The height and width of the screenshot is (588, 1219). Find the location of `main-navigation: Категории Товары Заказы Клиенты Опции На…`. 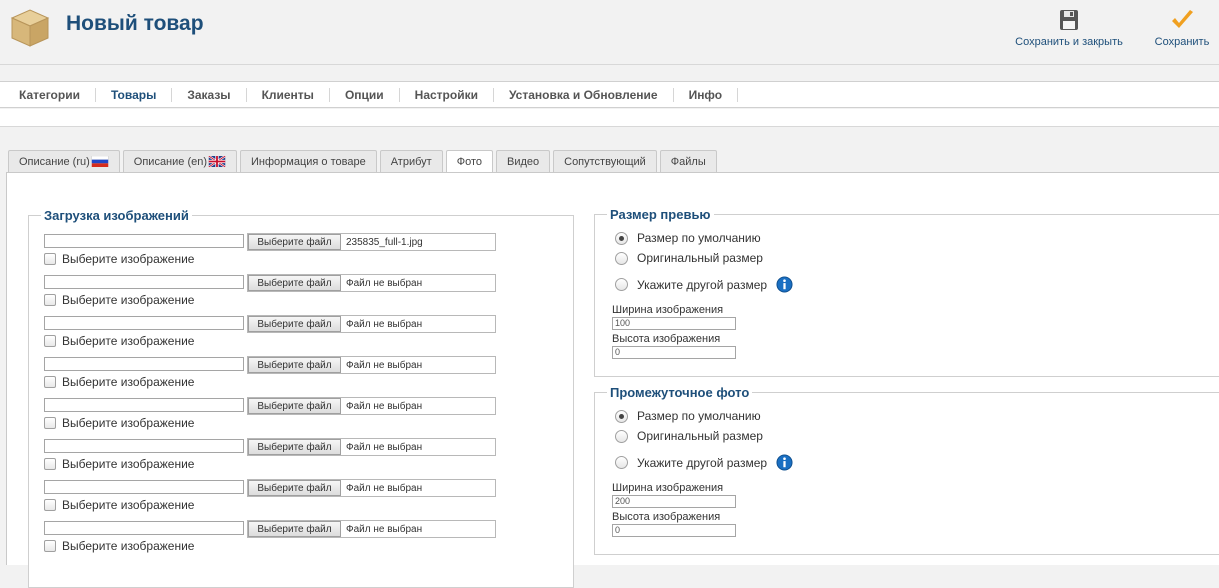

main-navigation: Категории Товары Заказы Клиенты Опции На… is located at coordinates (609, 94).